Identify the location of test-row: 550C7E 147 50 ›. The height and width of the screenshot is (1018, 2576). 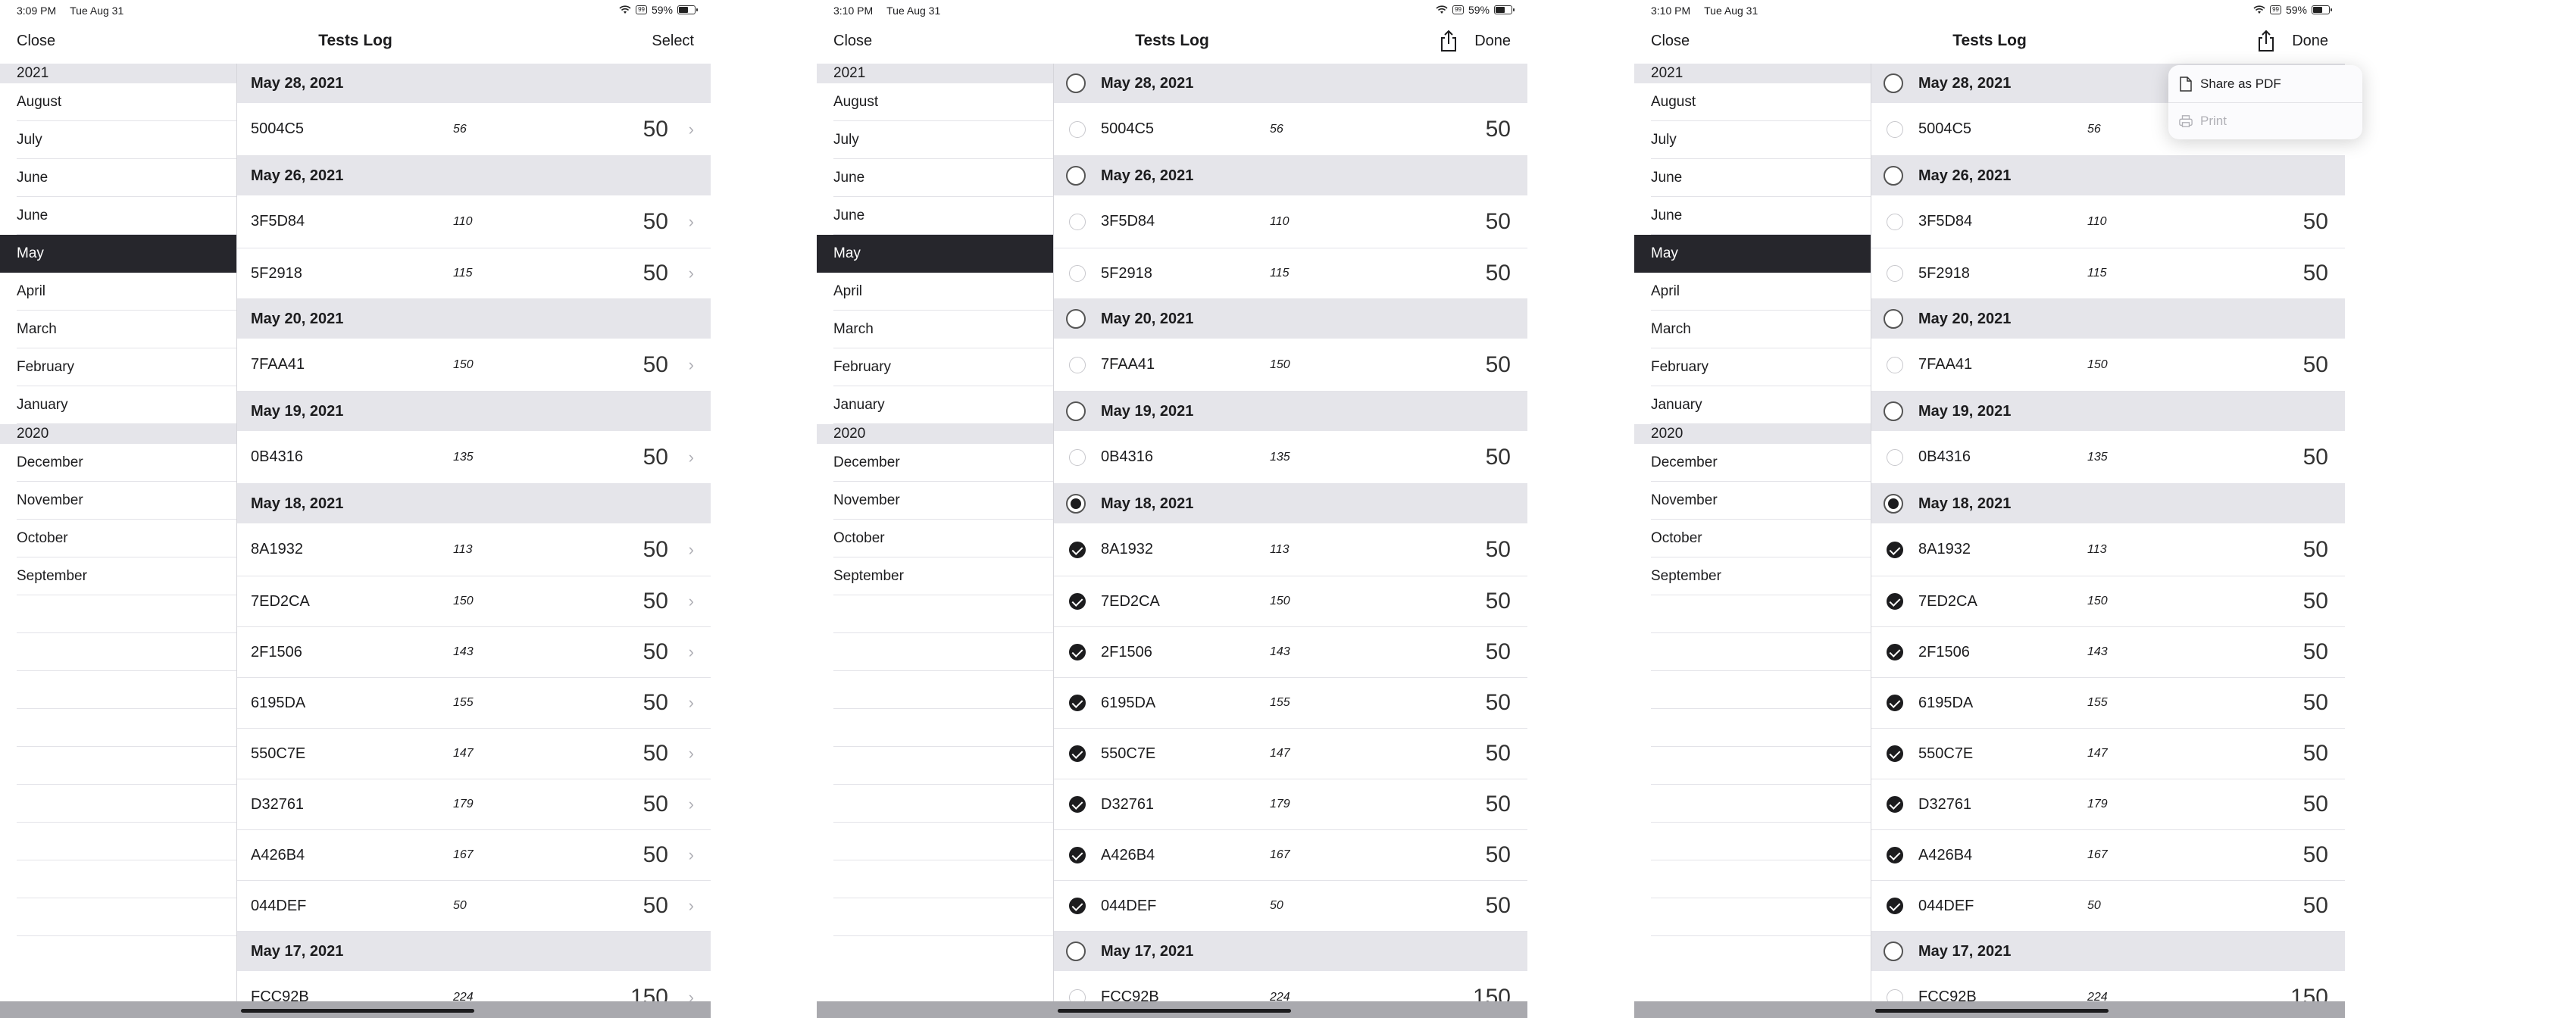
(474, 754).